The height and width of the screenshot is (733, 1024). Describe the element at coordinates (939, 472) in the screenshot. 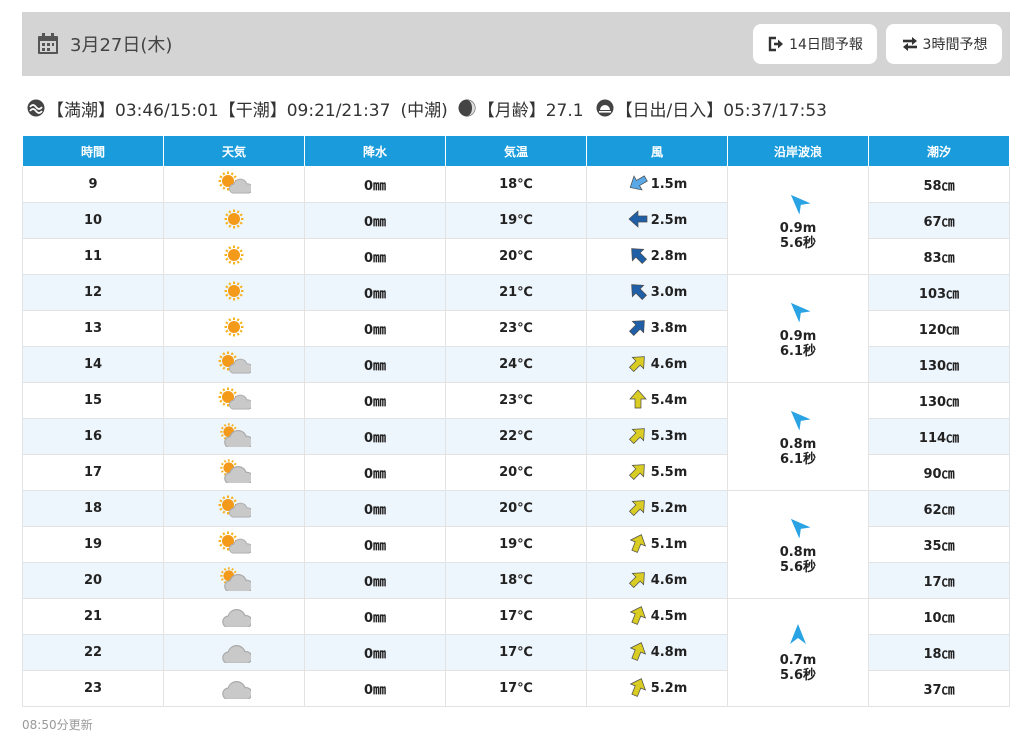

I see `tide-cell: 90㎝` at that location.